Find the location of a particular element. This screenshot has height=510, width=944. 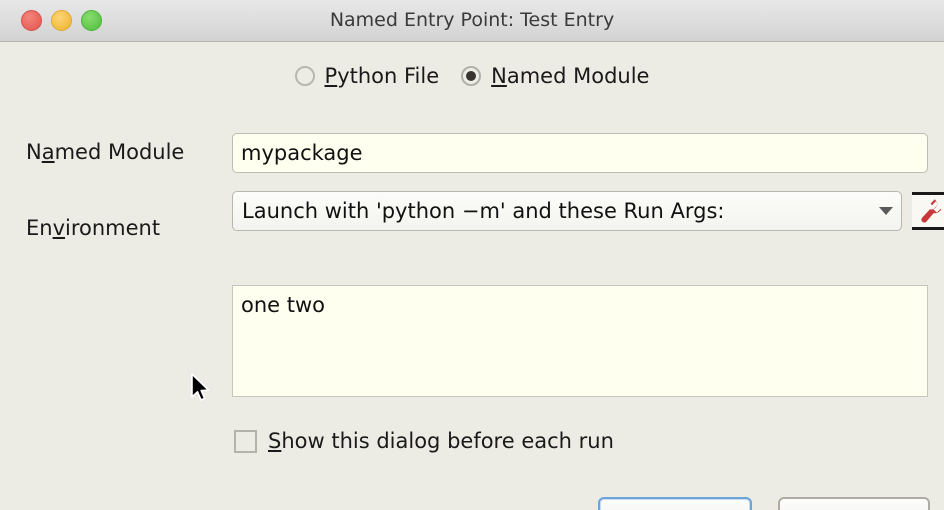

radio-option-named-module: Named Module is located at coordinates (555, 76).